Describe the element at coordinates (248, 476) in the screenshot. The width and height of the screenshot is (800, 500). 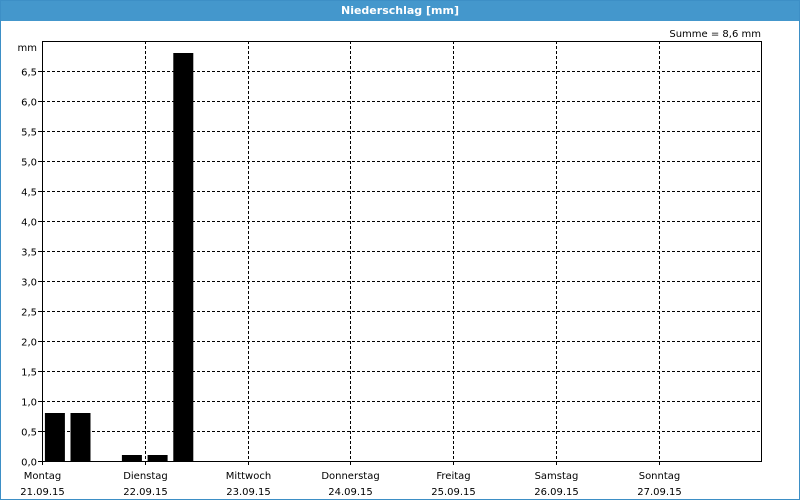
I see `x-day-label: Mittwoch` at that location.